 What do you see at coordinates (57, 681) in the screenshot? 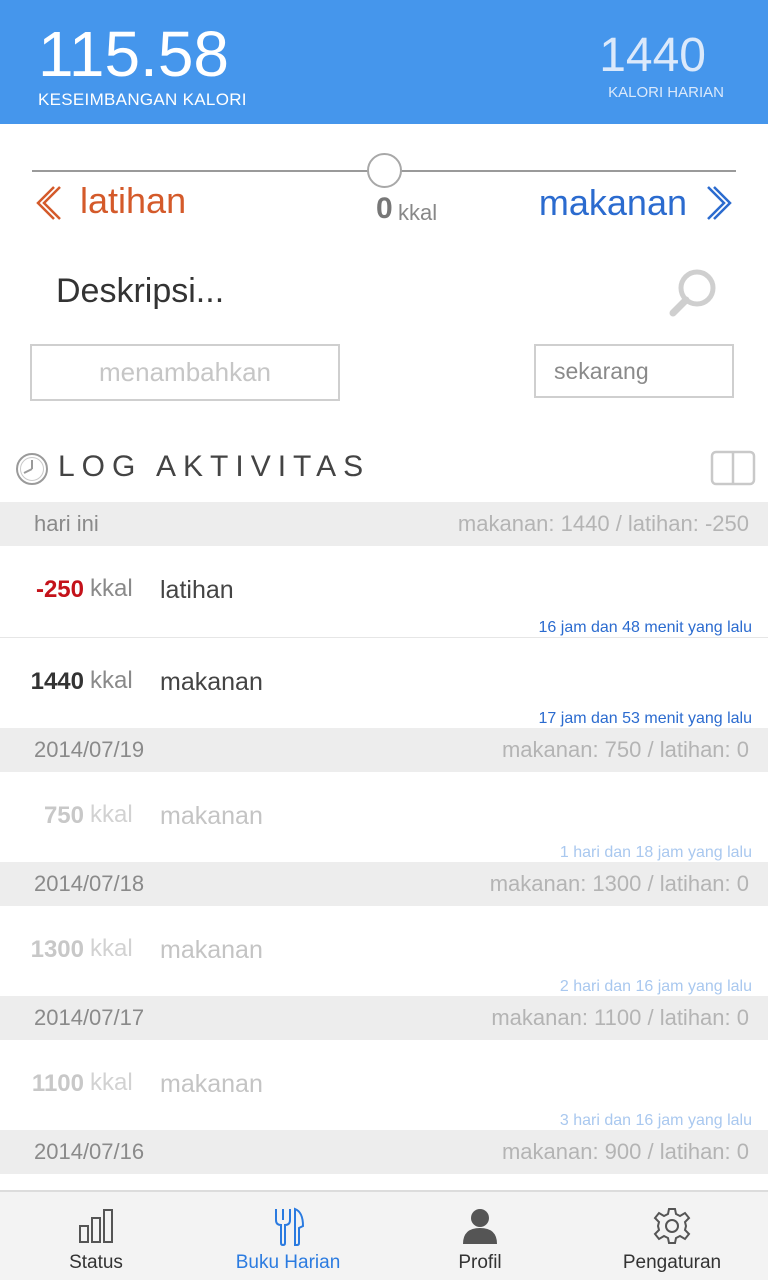
I see `entry-amount: 1440` at bounding box center [57, 681].